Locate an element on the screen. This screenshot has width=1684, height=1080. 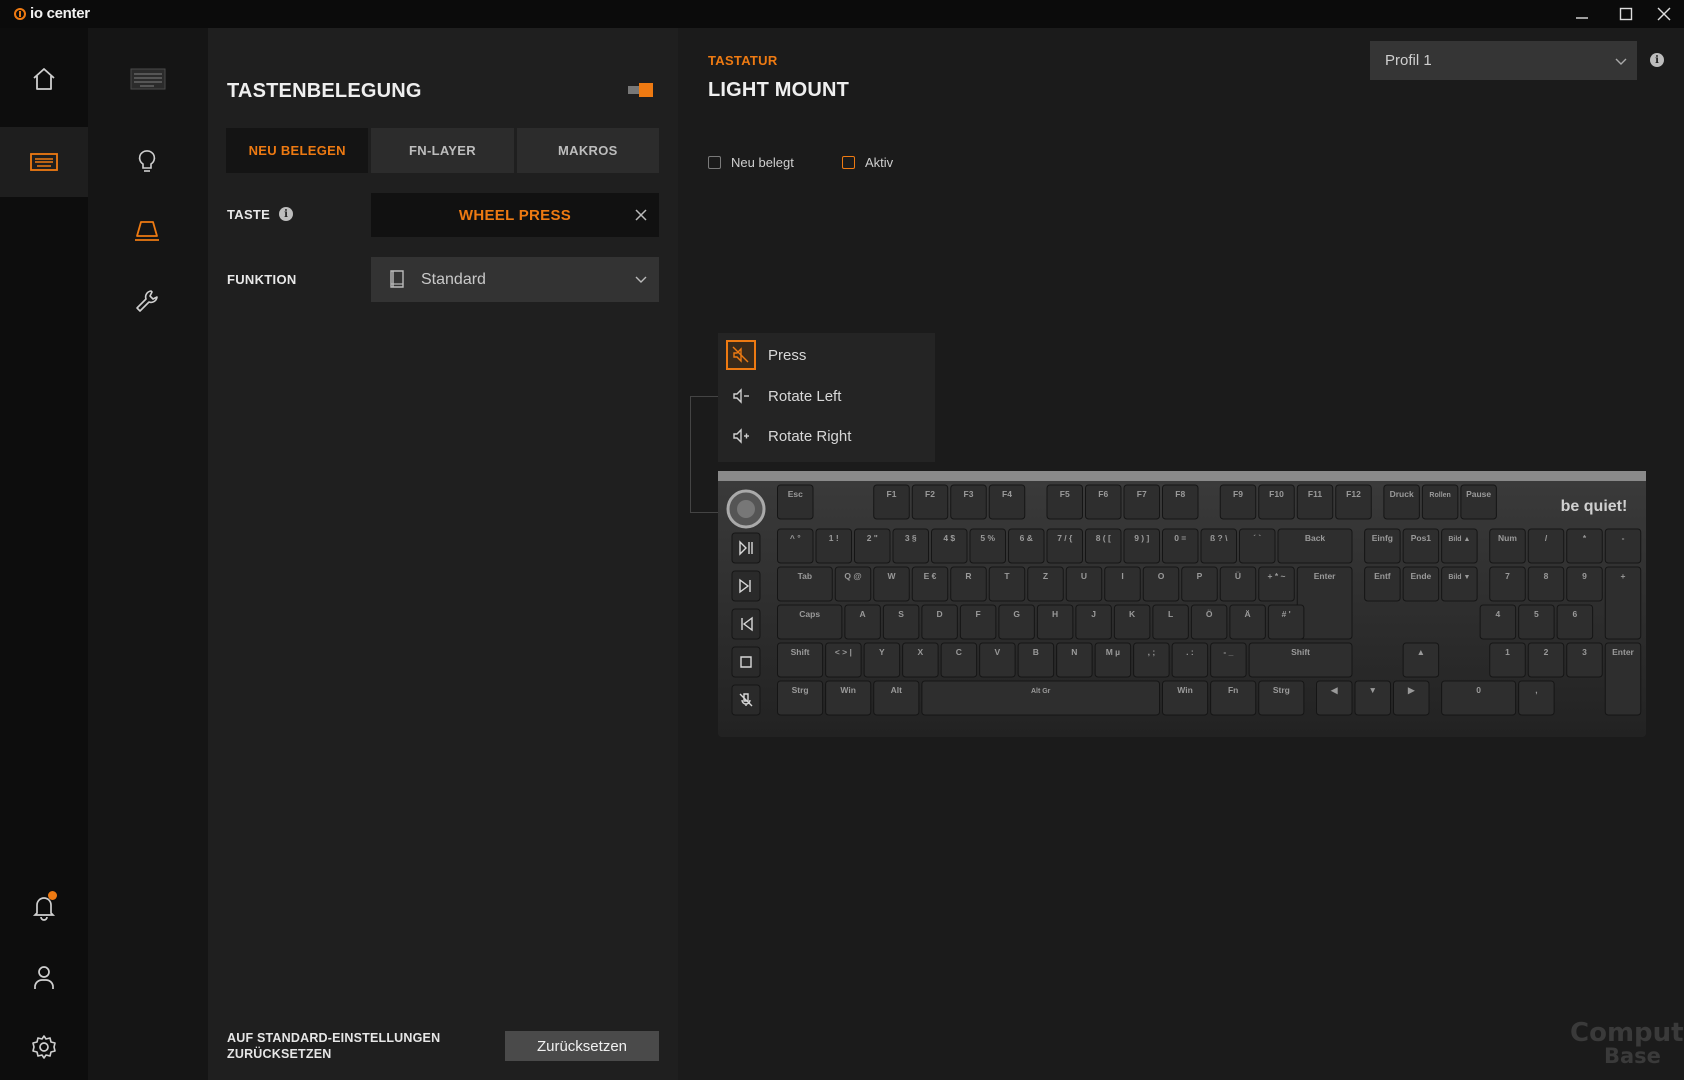
key-0: 0 = is located at coordinates (1180, 546).